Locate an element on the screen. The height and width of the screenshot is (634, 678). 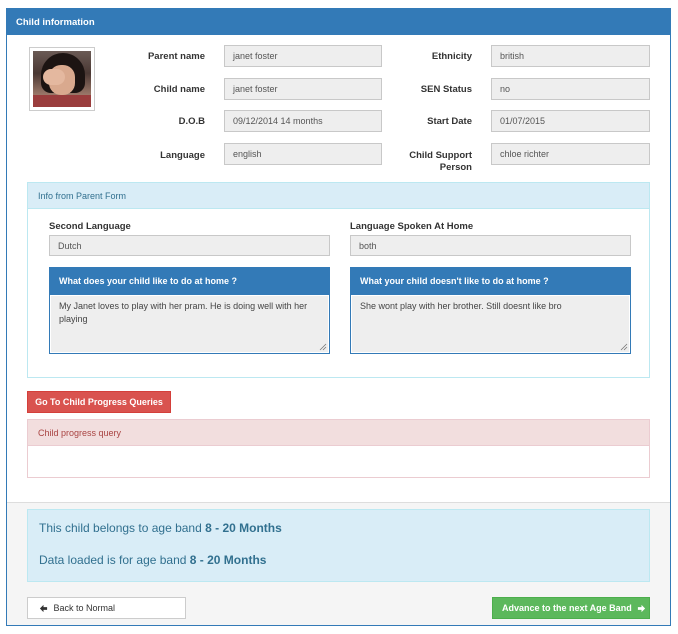
advance-button-label: Advance to the next Age Band is located at coordinates (567, 608).